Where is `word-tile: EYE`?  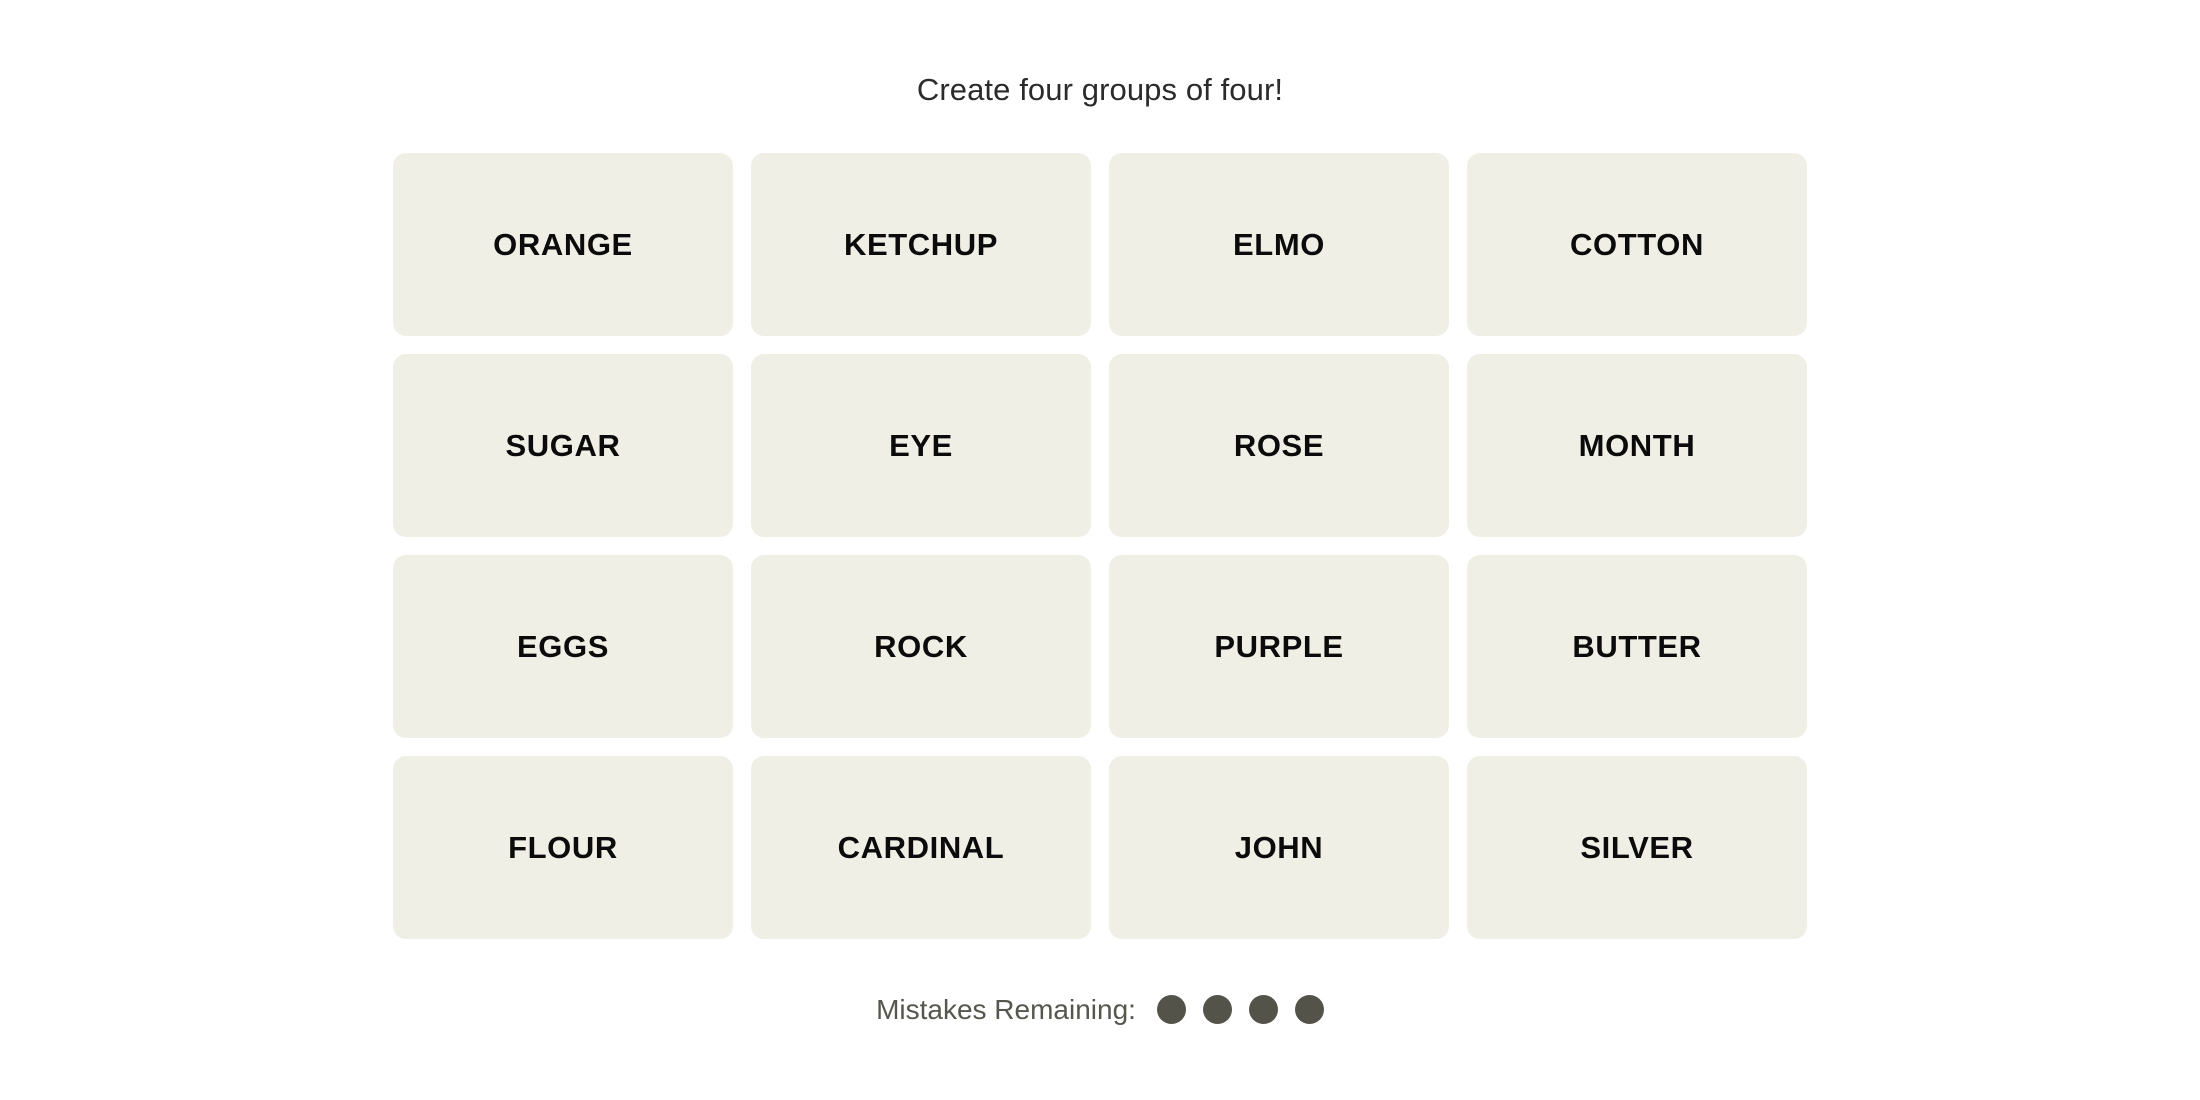
word-tile: EYE is located at coordinates (921, 445).